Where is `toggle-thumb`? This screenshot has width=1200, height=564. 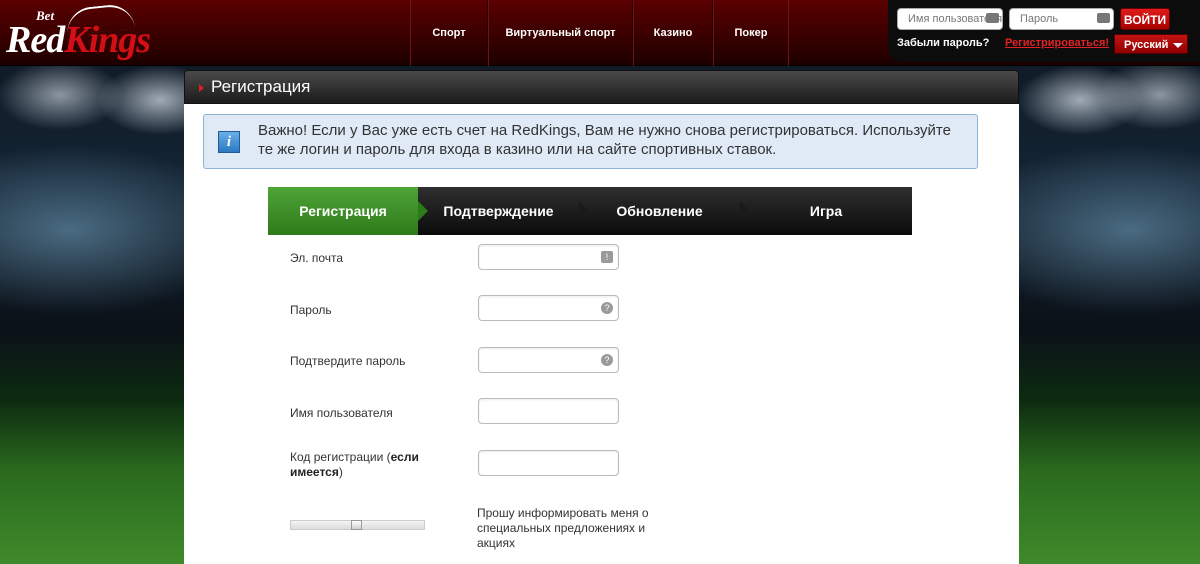
toggle-thumb is located at coordinates (356, 525).